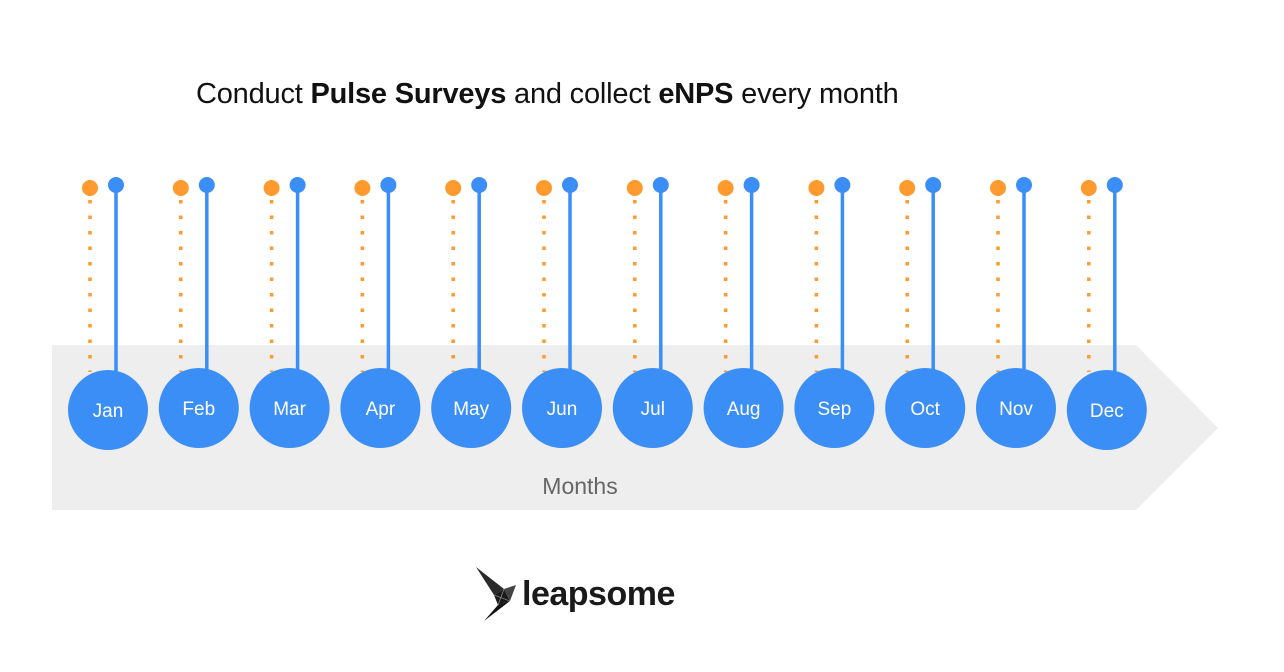 The height and width of the screenshot is (672, 1284). I want to click on month-label-feb: Feb, so click(198, 409).